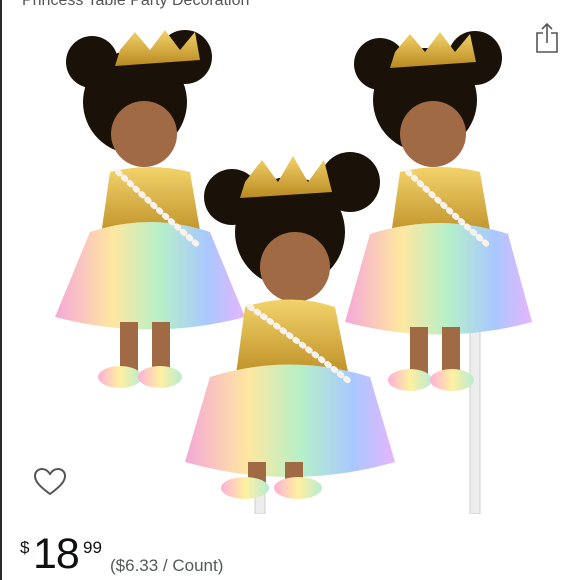 The image size is (580, 580). I want to click on price-fraction: 99, so click(92, 547).